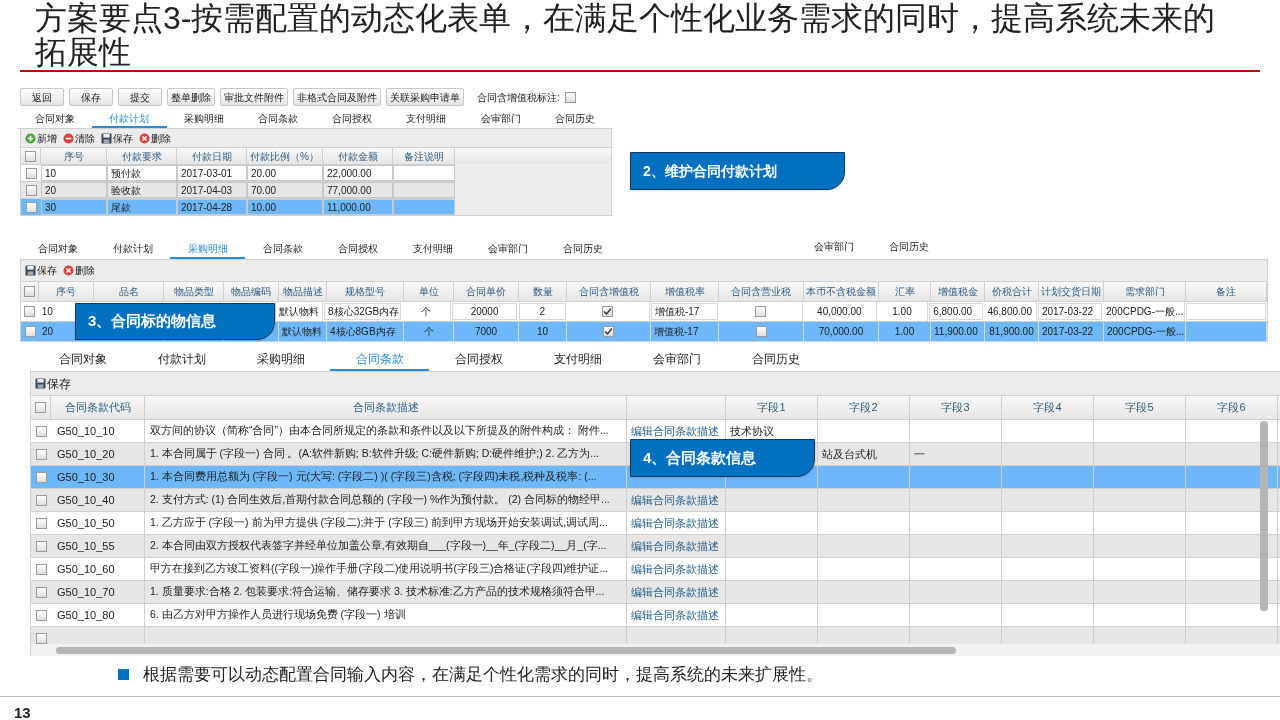 This screenshot has height=720, width=1280. What do you see at coordinates (841, 331) in the screenshot?
I see `table-cell: 70,000.00` at bounding box center [841, 331].